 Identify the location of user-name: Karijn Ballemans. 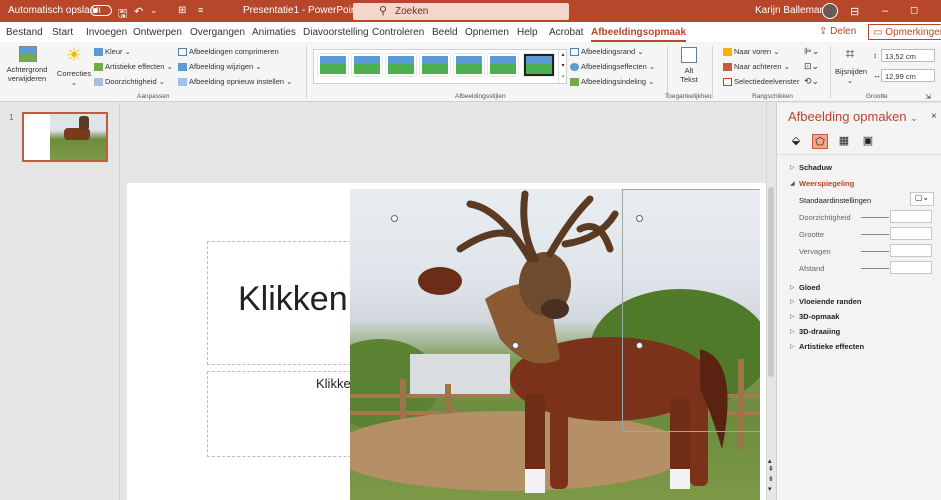
(792, 10).